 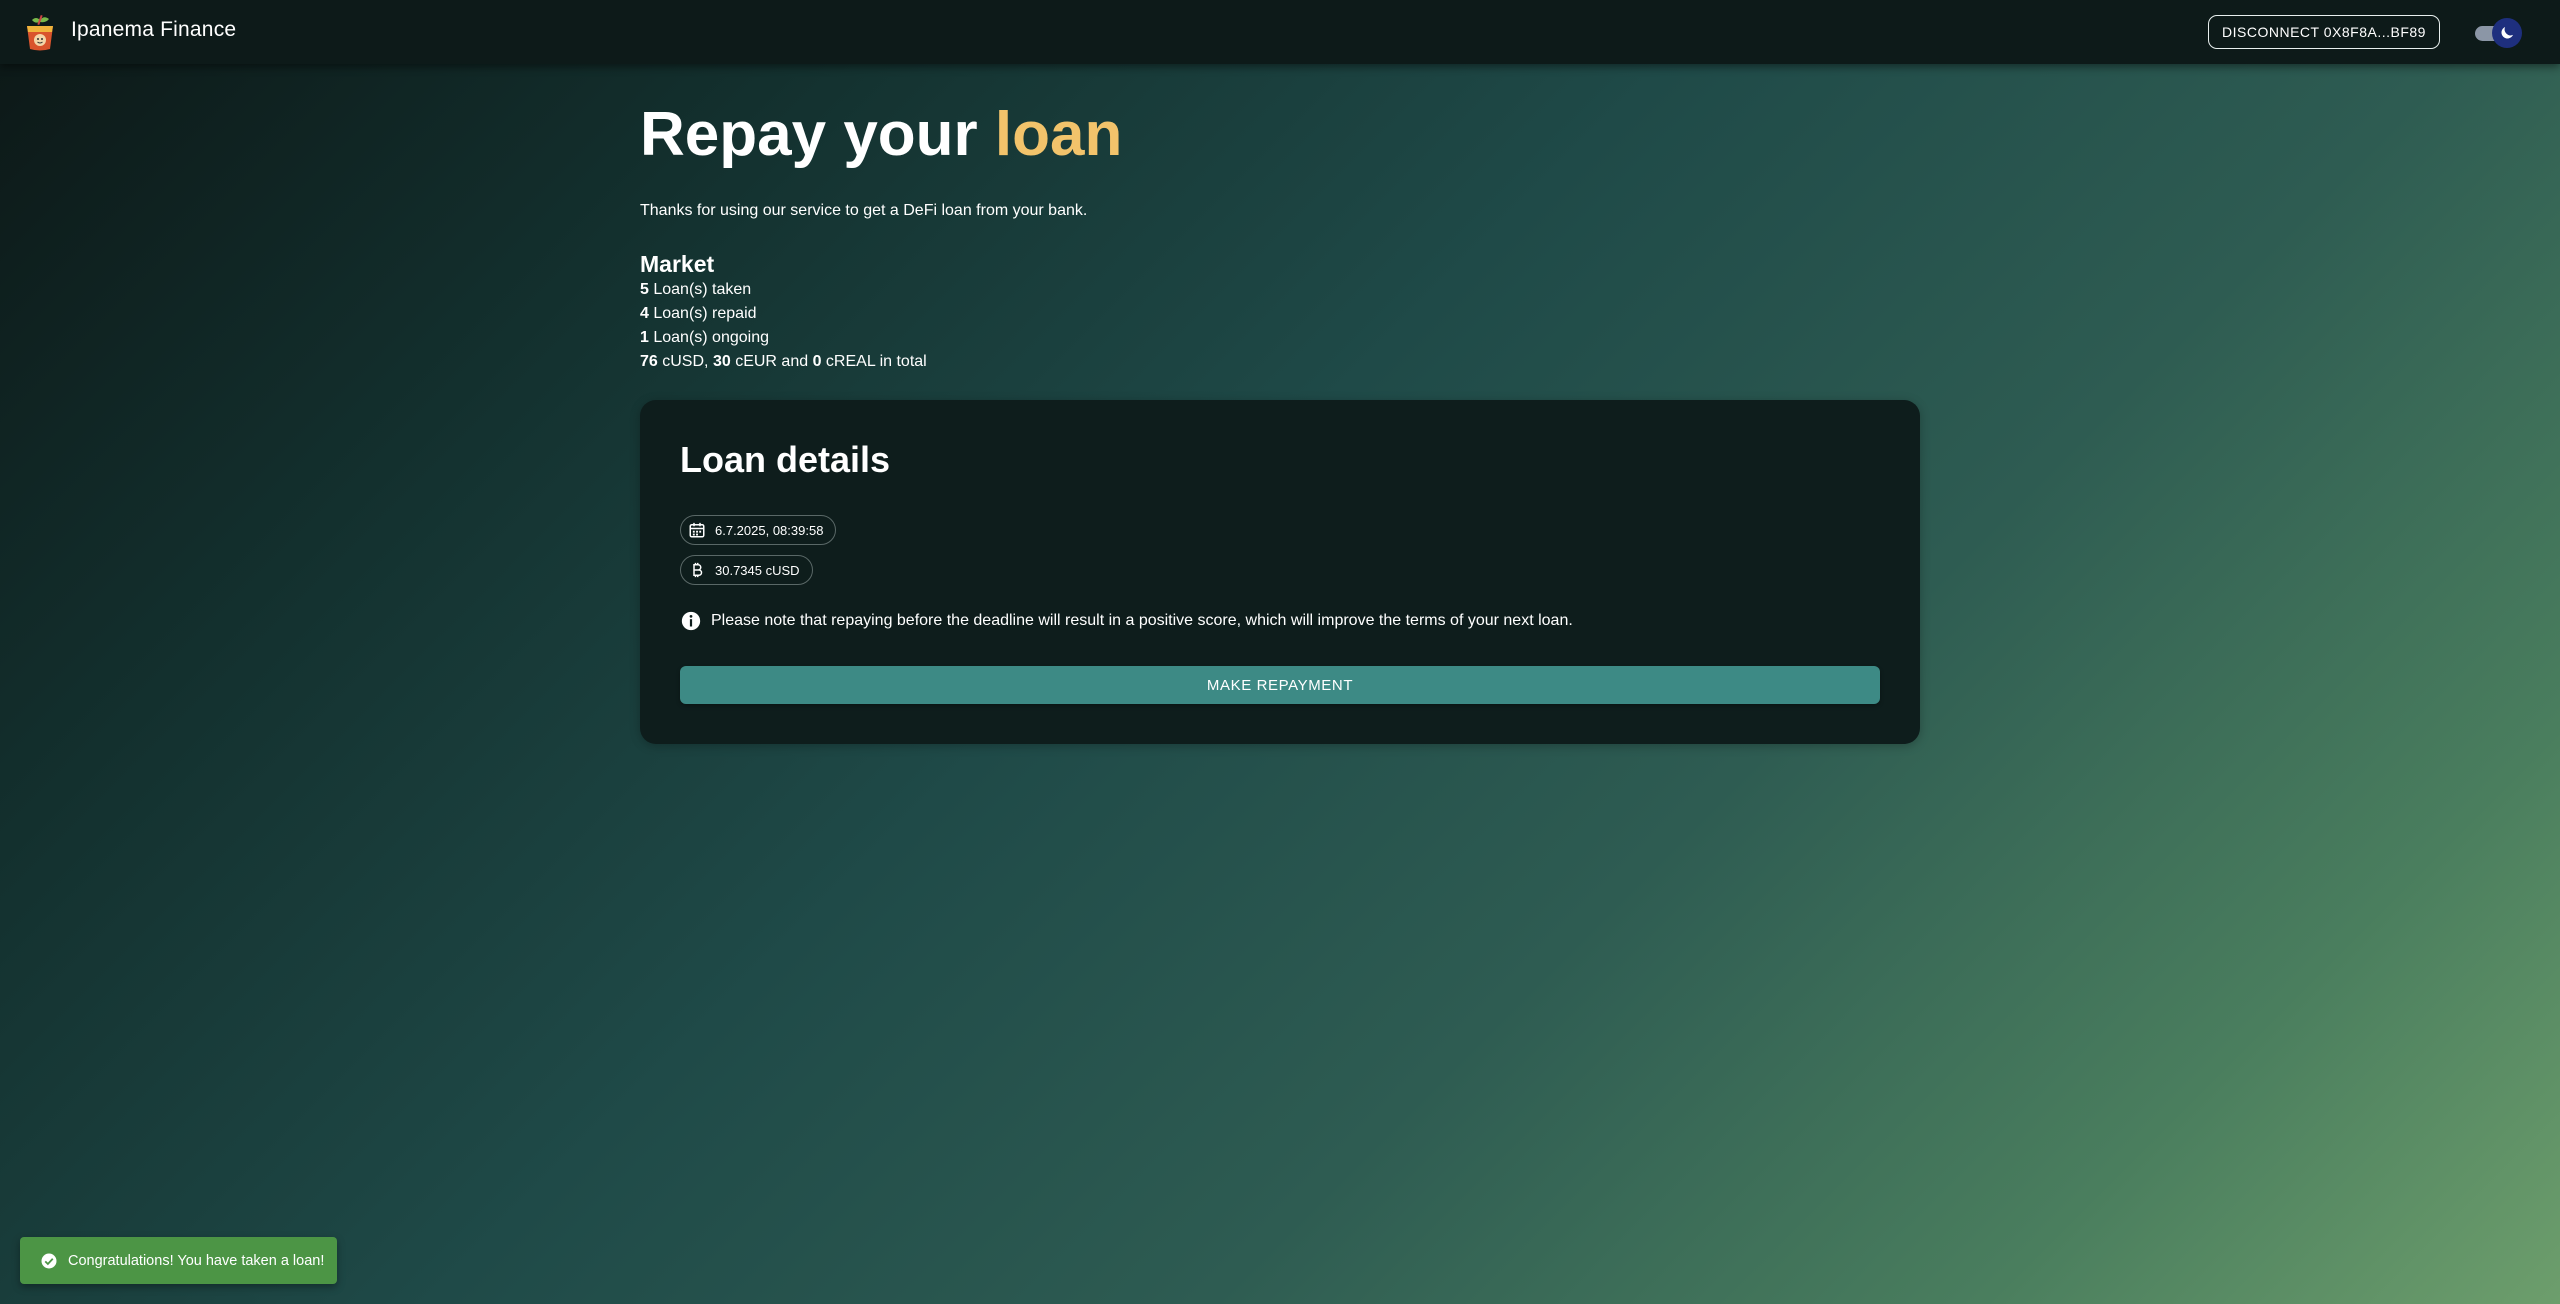 What do you see at coordinates (809, 134) in the screenshot?
I see `page-title-main: Repay your` at bounding box center [809, 134].